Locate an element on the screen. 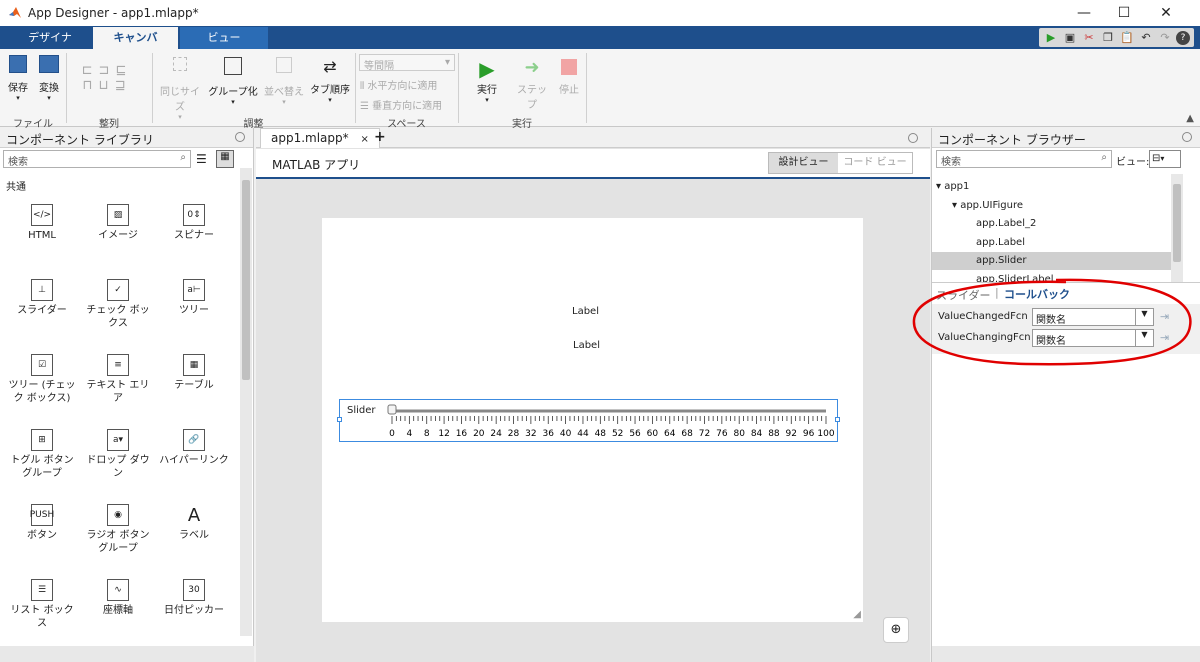  component-item: ≡ テキスト エリア is located at coordinates (118, 379).